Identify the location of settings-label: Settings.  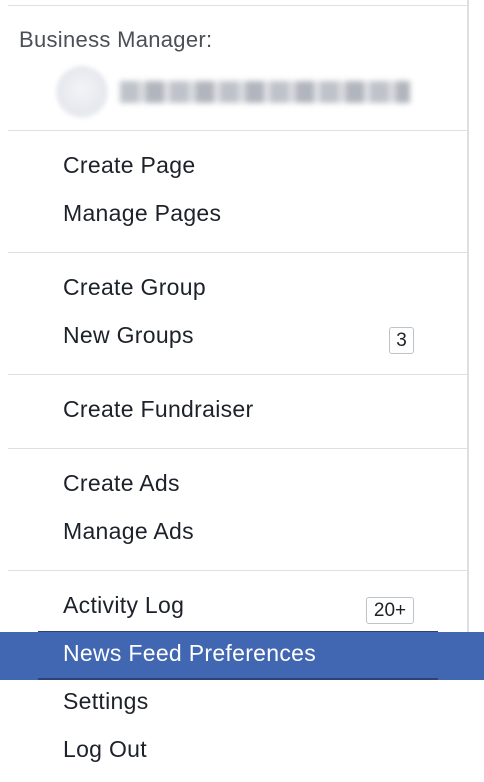
(106, 701).